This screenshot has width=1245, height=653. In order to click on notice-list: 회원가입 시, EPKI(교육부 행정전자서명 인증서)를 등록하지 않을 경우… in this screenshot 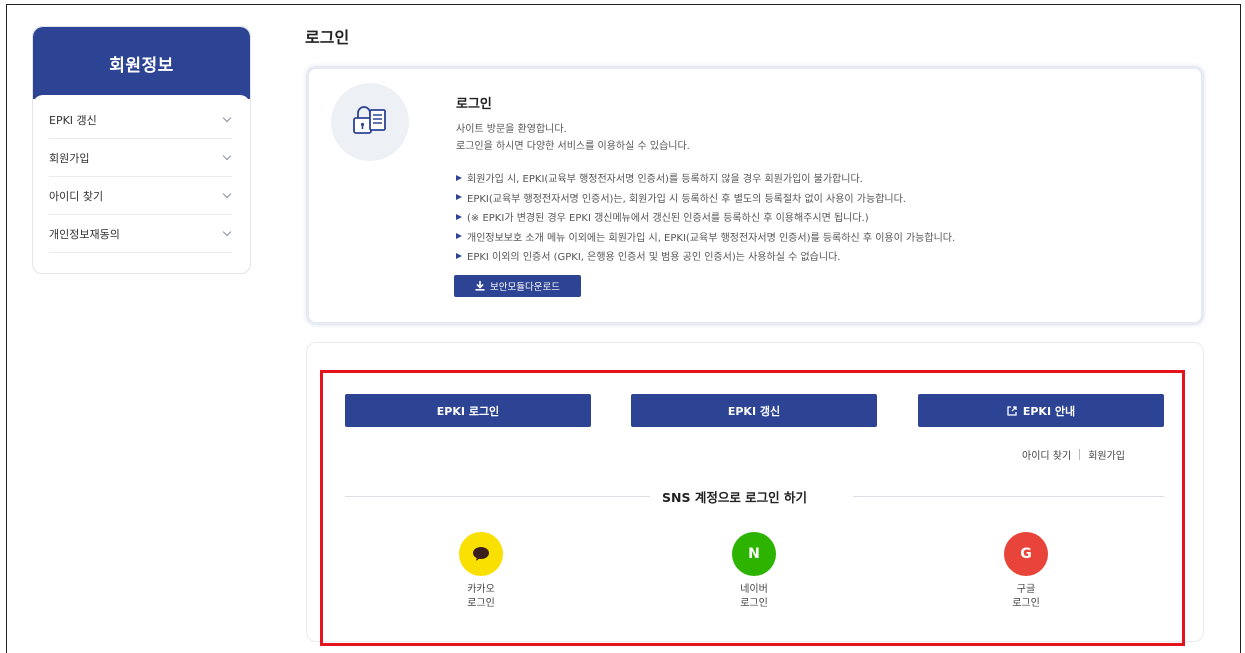, I will do `click(705, 217)`.